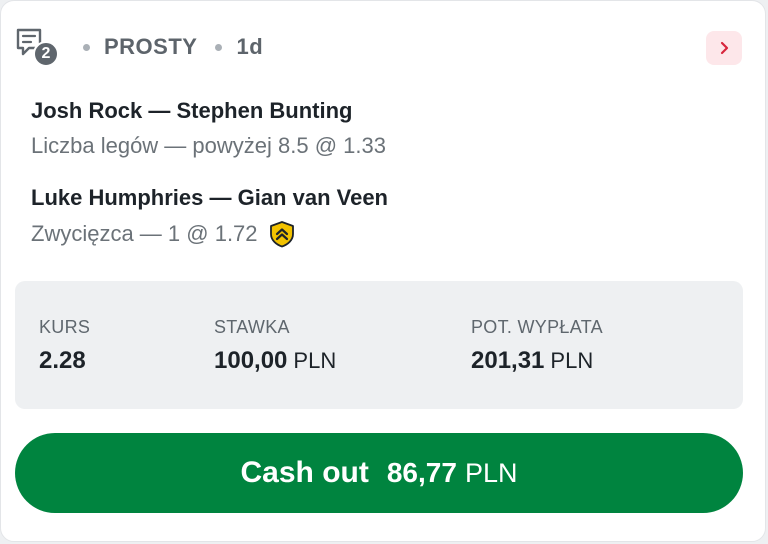 The height and width of the screenshot is (544, 768). I want to click on cash-out-button: Cash out 86,77 PLN, so click(379, 473).